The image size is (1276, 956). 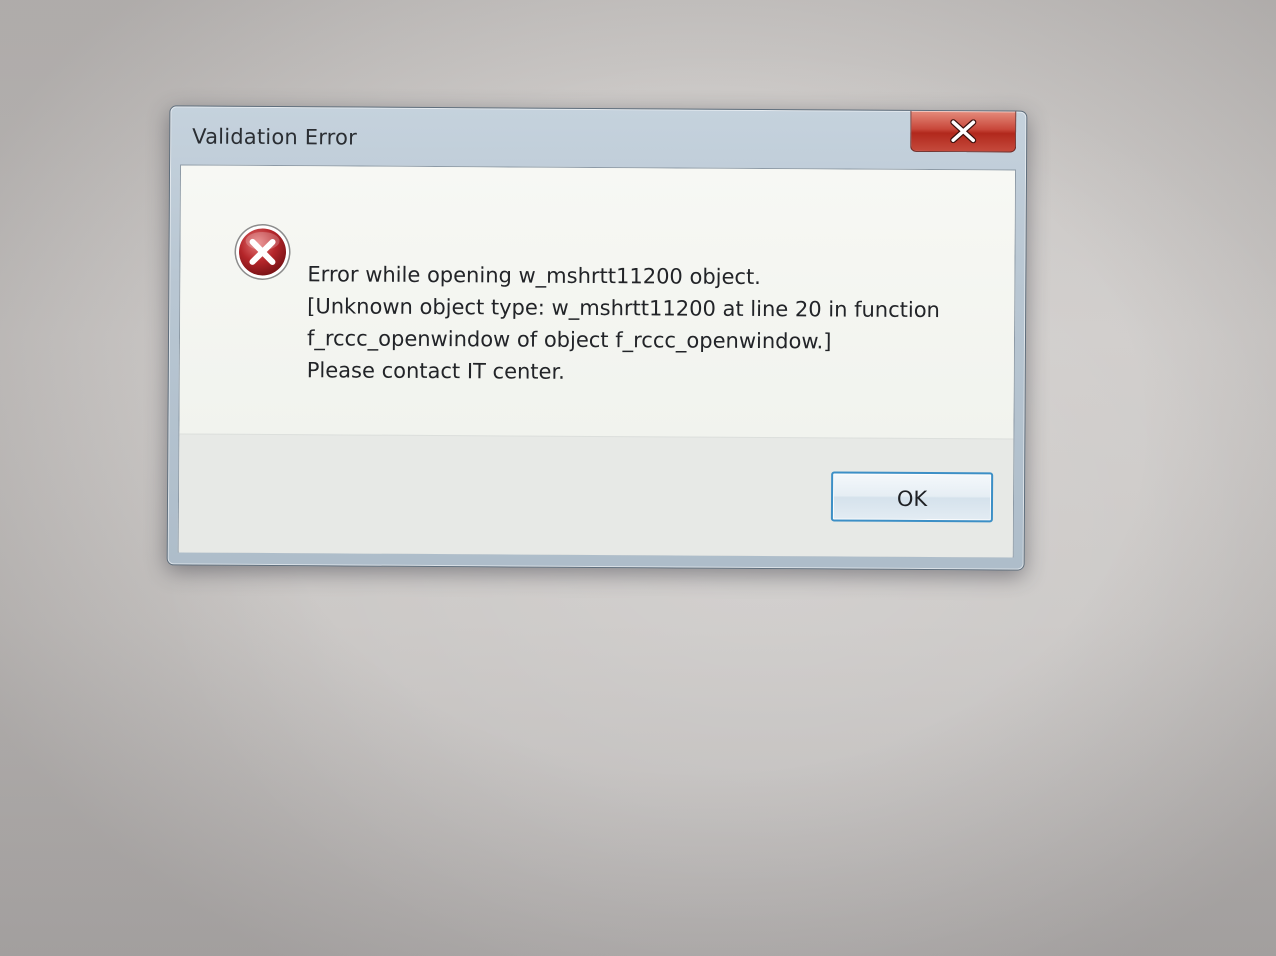 I want to click on dialog-title: Validation Error, so click(x=275, y=137).